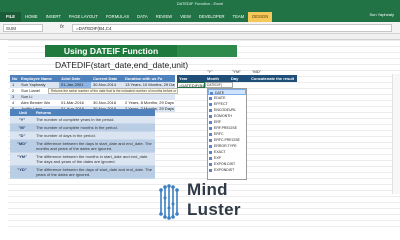 The width and height of the screenshot is (400, 240). I want to click on banner-title: Using DATEIF Function, so click(111, 51).